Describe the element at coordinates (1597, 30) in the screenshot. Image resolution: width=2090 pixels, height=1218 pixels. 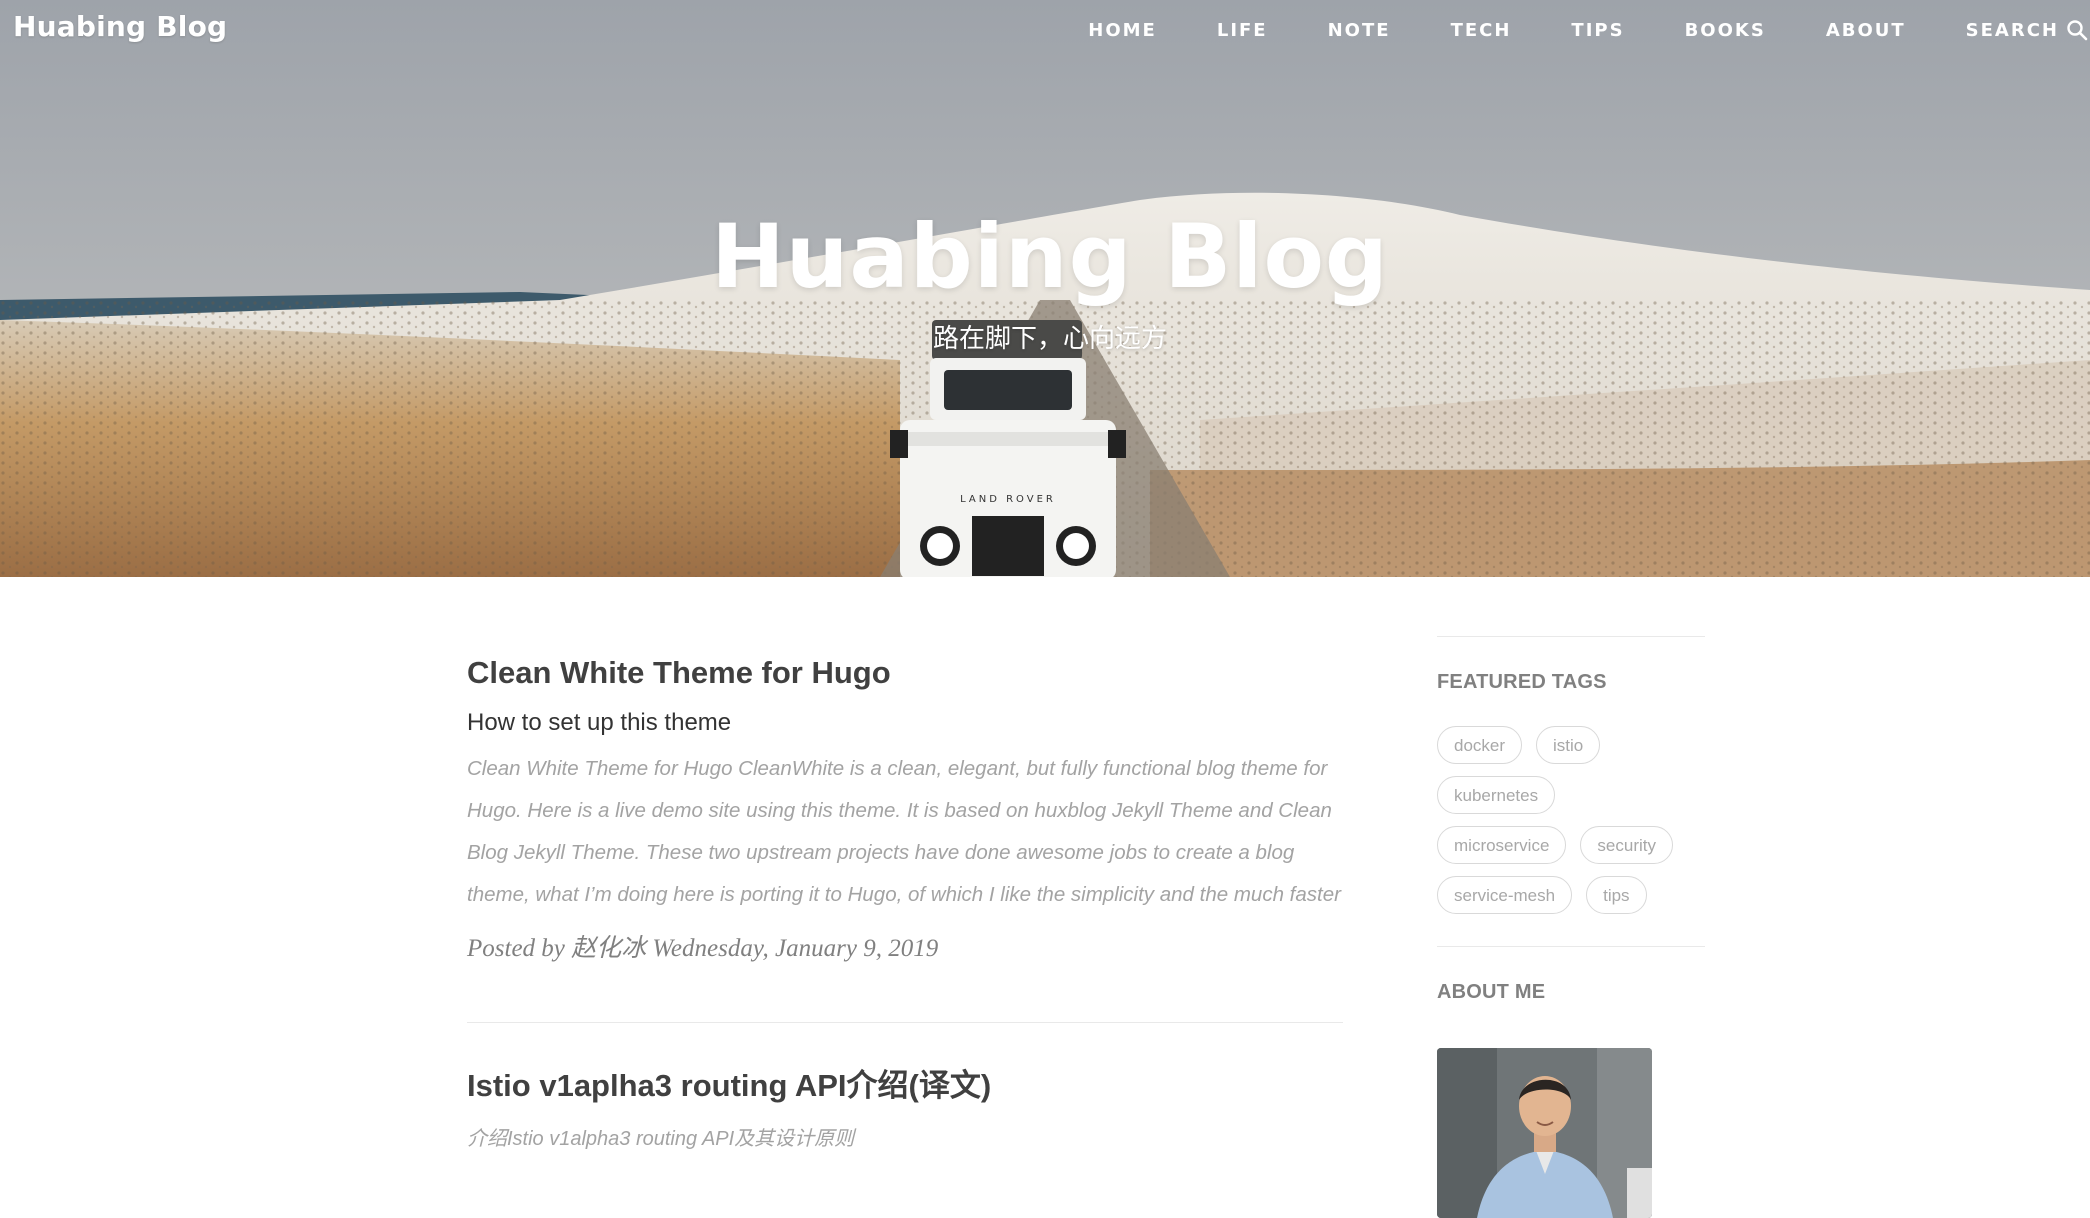
I see `nav-tips: TIPS` at that location.